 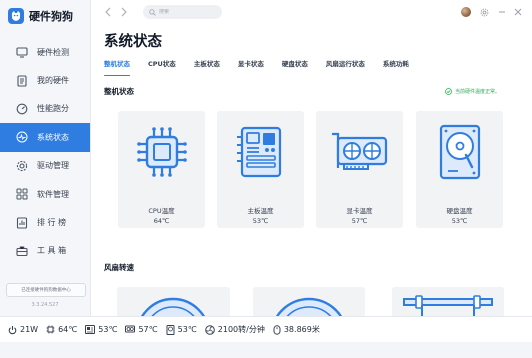 I want to click on search-icon, so click(x=152, y=12).